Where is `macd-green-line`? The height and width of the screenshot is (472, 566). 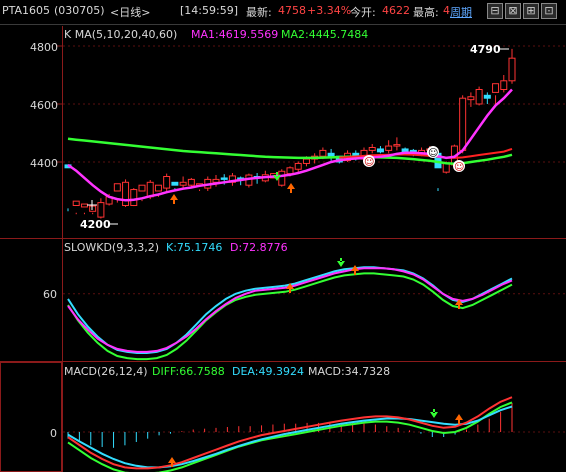
macd-green-line is located at coordinates (290, 436).